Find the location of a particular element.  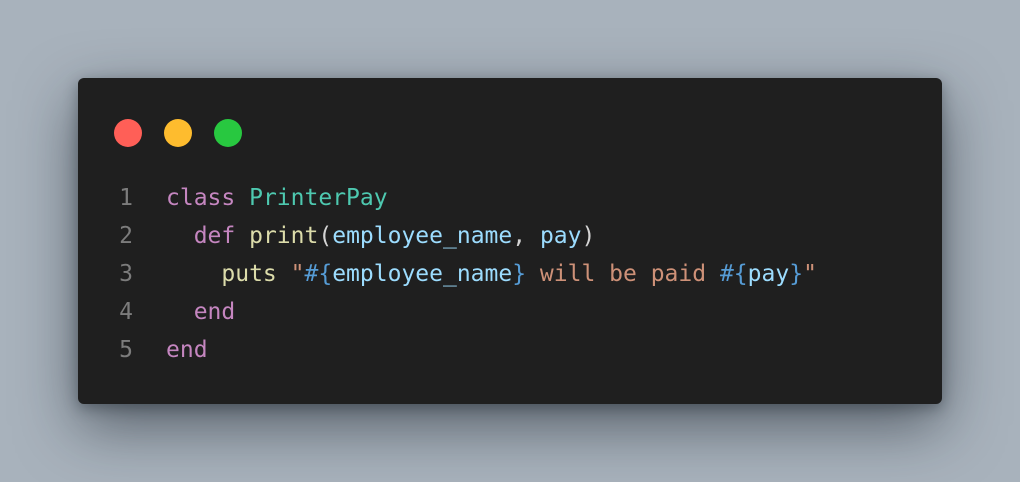

line-number: 4 is located at coordinates (126, 312).